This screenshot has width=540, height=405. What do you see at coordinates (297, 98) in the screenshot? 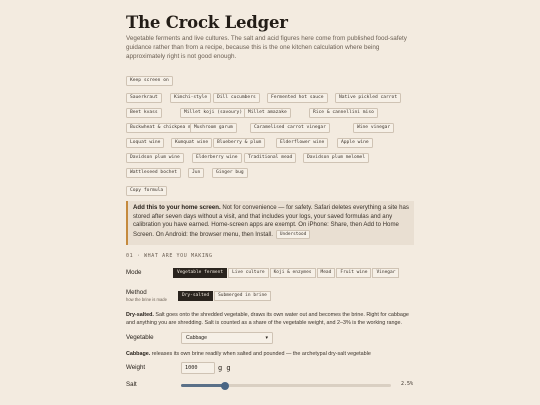
I see `recipe-chip: Fermented hot sauce` at bounding box center [297, 98].